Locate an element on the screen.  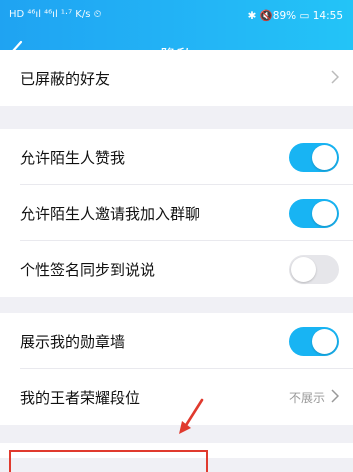
allow-likes-label: 允许陌生人赞我 is located at coordinates (73, 158).